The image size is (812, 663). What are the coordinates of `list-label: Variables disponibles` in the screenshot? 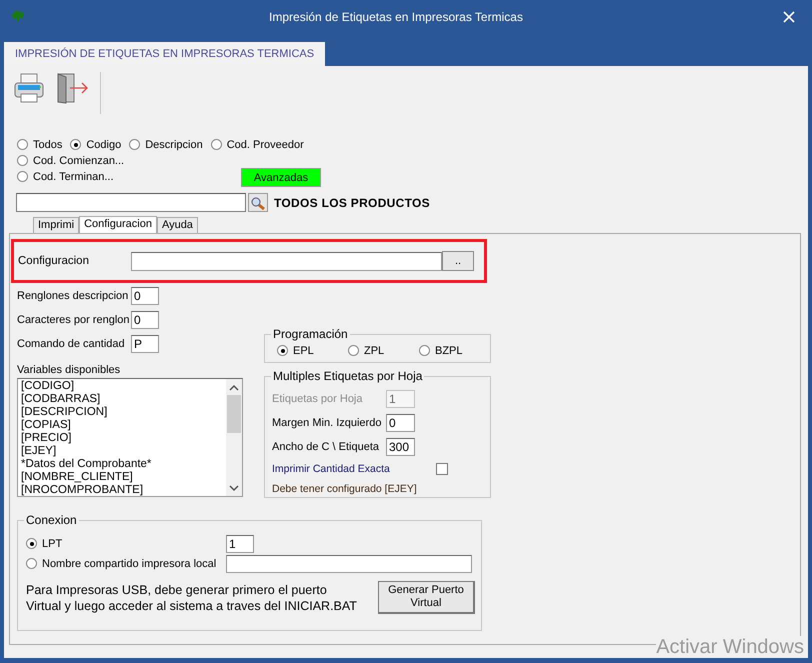 It's located at (69, 370).